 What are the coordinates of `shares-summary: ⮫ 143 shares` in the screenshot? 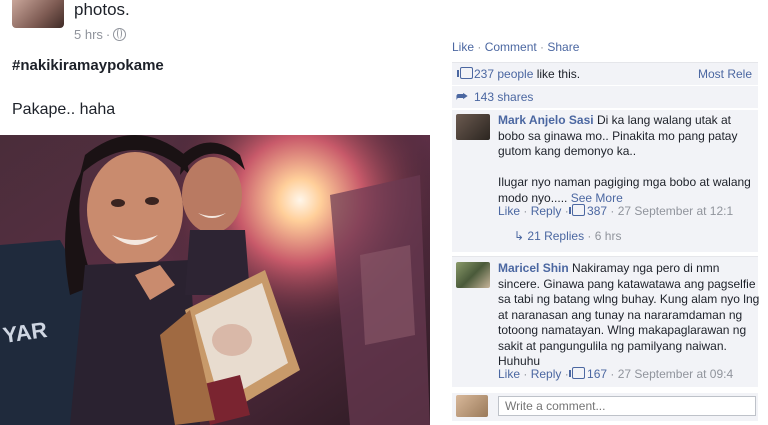 It's located at (605, 97).